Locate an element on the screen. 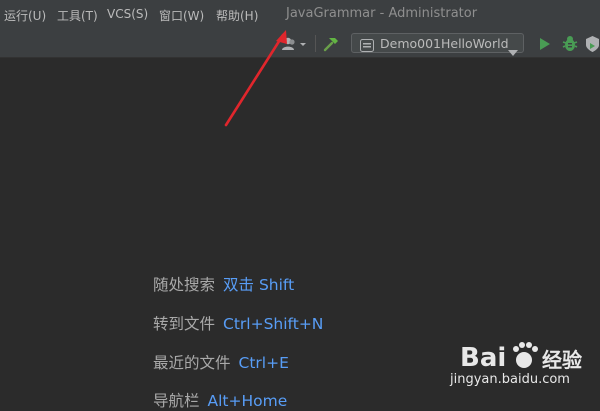 The width and height of the screenshot is (600, 411). watermark-brand: Bai is located at coordinates (483, 358).